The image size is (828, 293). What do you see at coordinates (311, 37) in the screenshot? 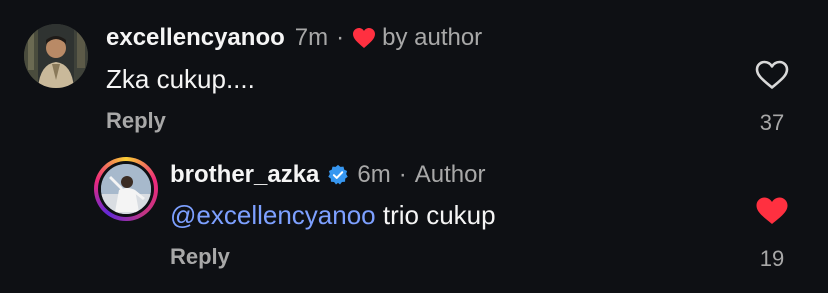
I see `timestamp: 7m` at bounding box center [311, 37].